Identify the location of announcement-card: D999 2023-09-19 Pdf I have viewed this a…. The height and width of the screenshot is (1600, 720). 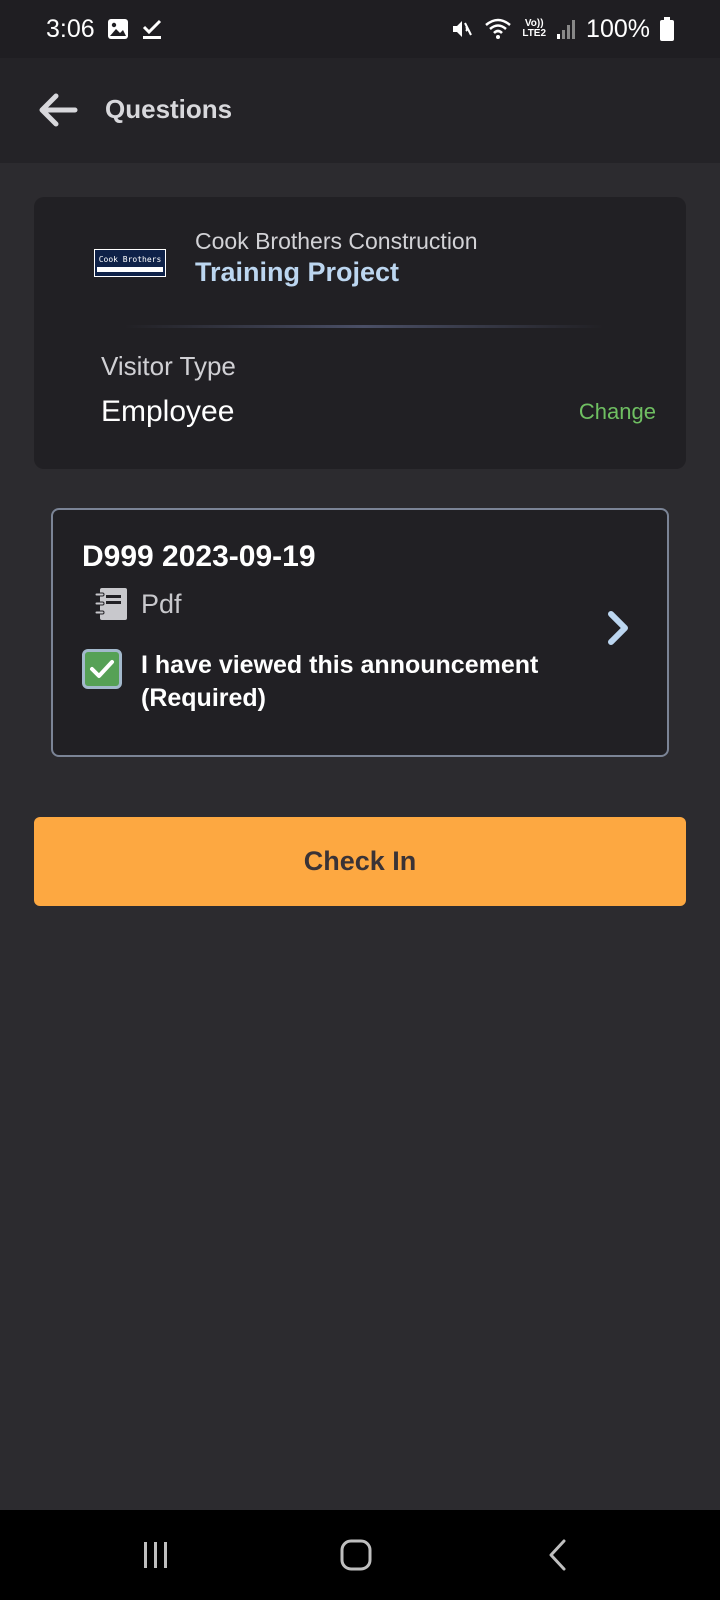
(360, 632).